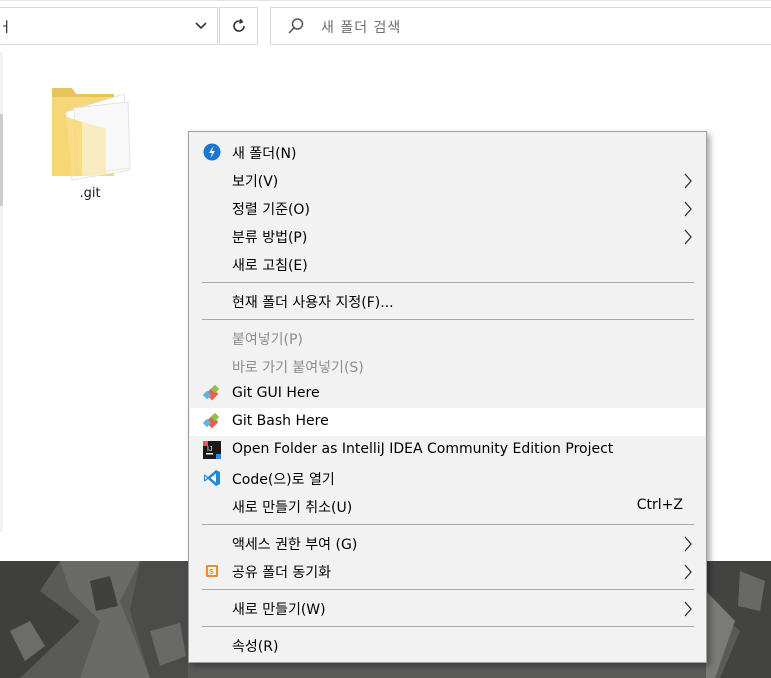  I want to click on menu-item-label: Git Bash Here, so click(280, 421).